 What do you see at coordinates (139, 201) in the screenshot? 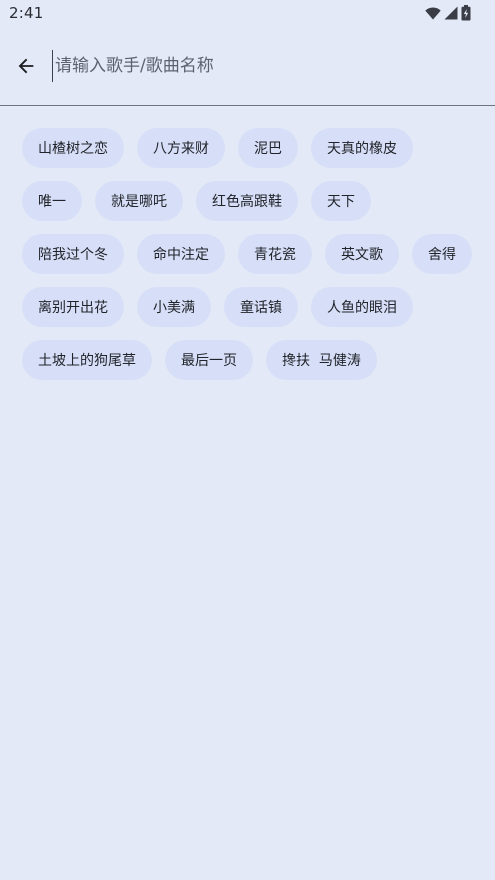
I see `suggestion-chip: 就是哪吒` at bounding box center [139, 201].